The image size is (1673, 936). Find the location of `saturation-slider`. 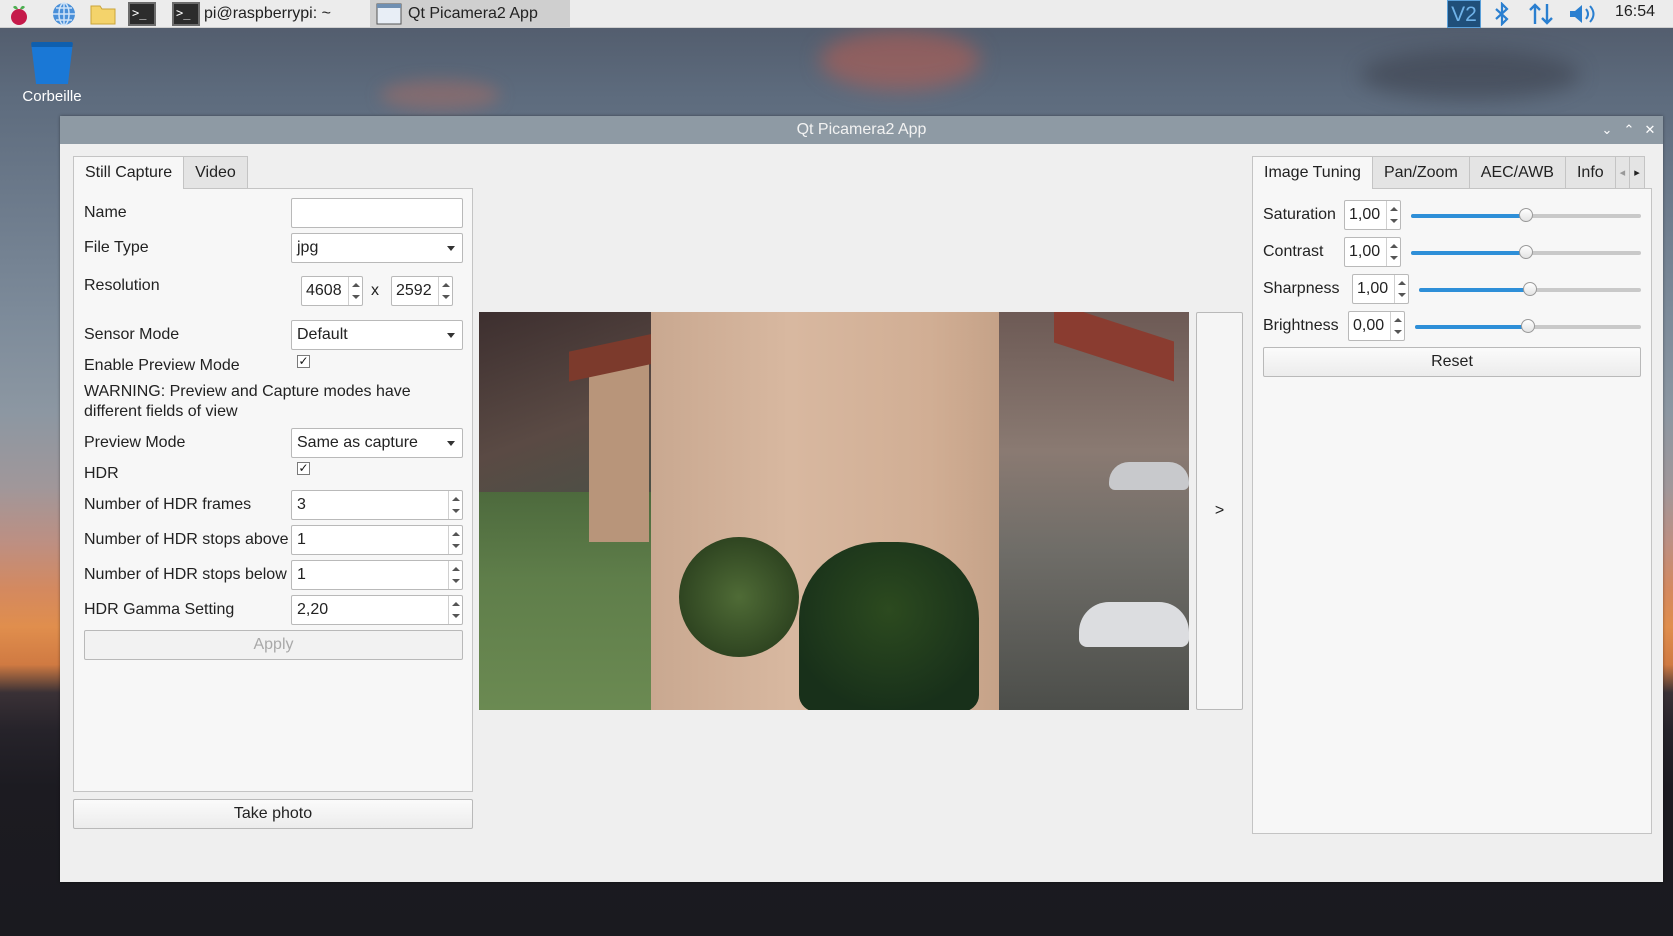

saturation-slider is located at coordinates (1526, 215).